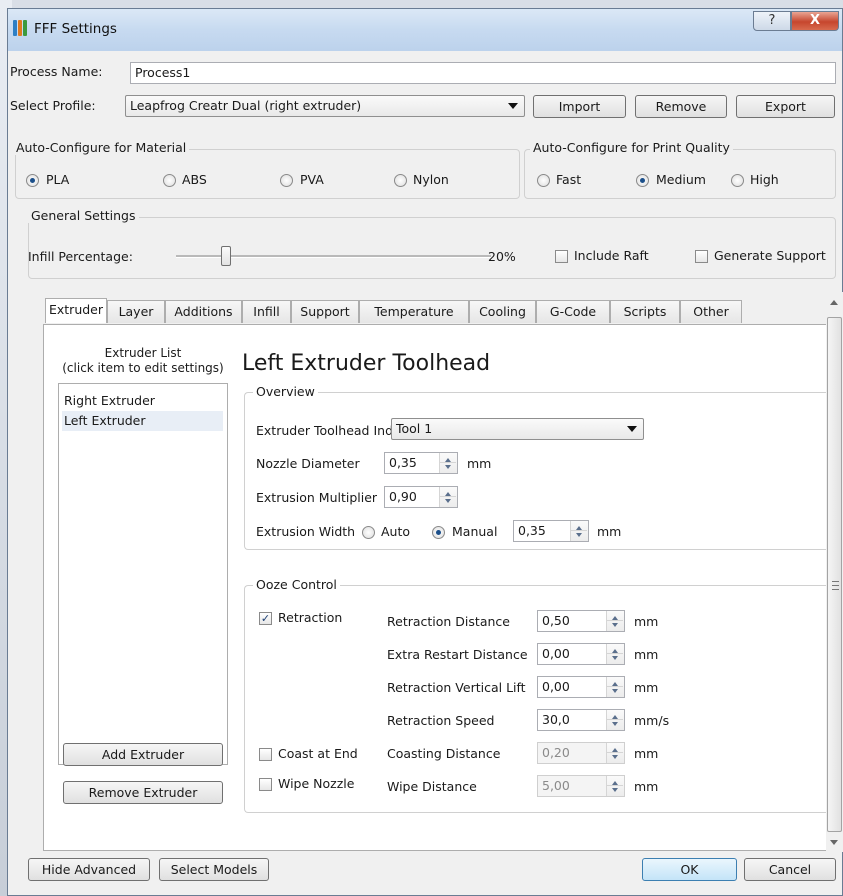 The width and height of the screenshot is (843, 896). I want to click on remove-extruder-button: Remove Extruder, so click(143, 792).